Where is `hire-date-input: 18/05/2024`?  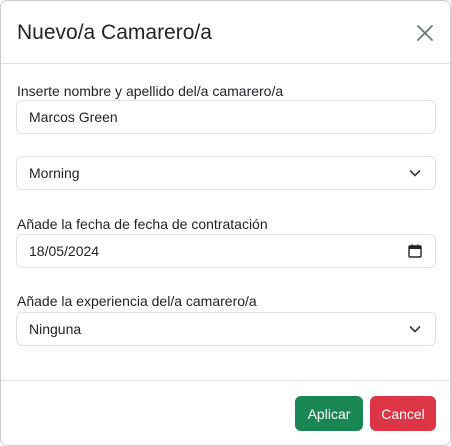
hire-date-input: 18/05/2024 is located at coordinates (226, 251).